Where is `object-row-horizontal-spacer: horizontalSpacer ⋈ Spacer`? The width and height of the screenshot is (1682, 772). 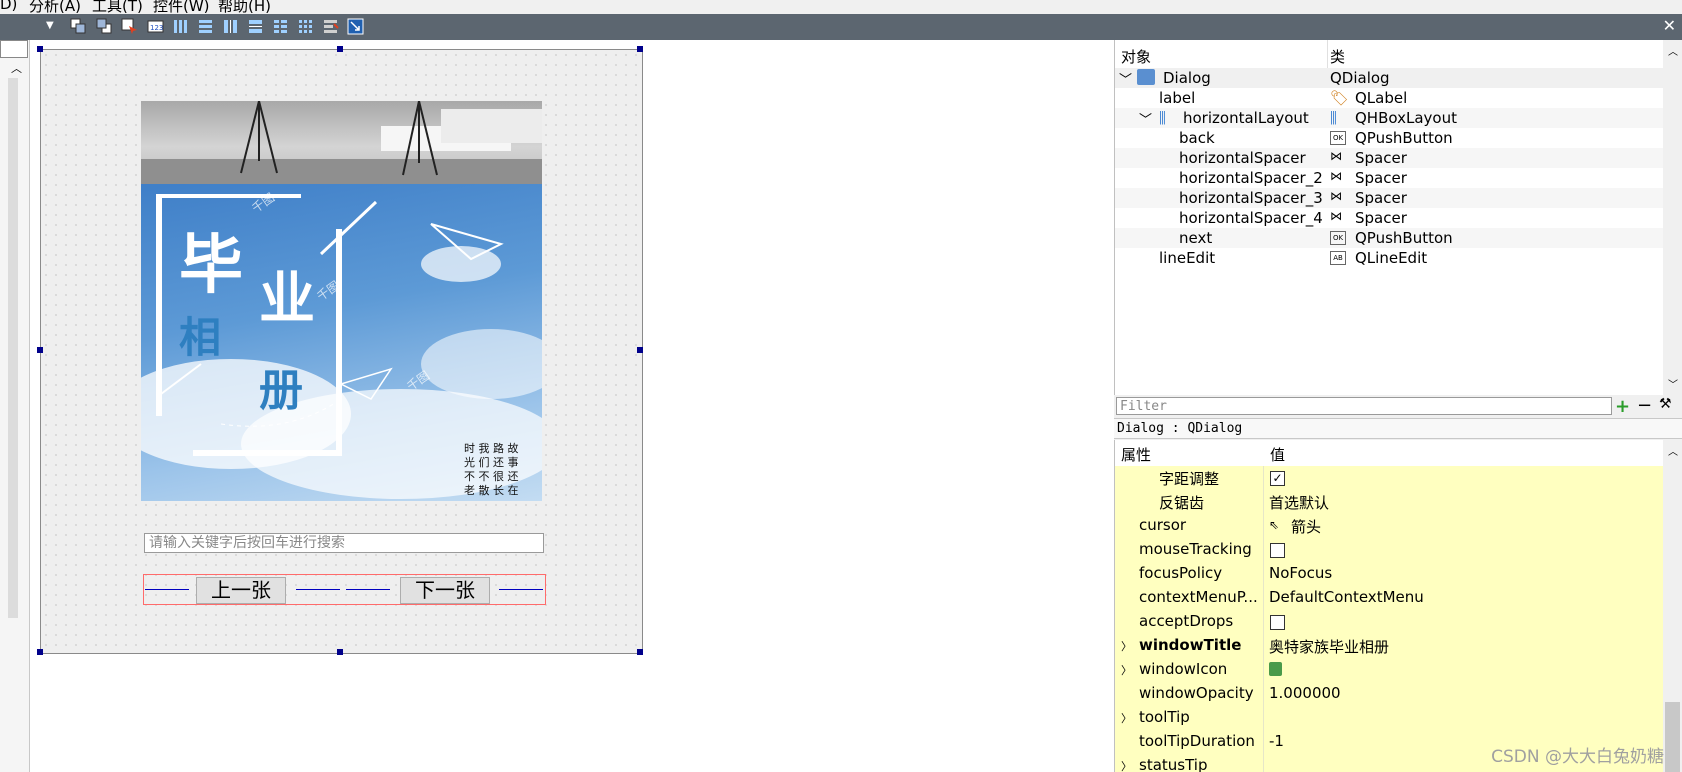
object-row-horizontal-spacer: horizontalSpacer ⋈ Spacer is located at coordinates (1389, 158).